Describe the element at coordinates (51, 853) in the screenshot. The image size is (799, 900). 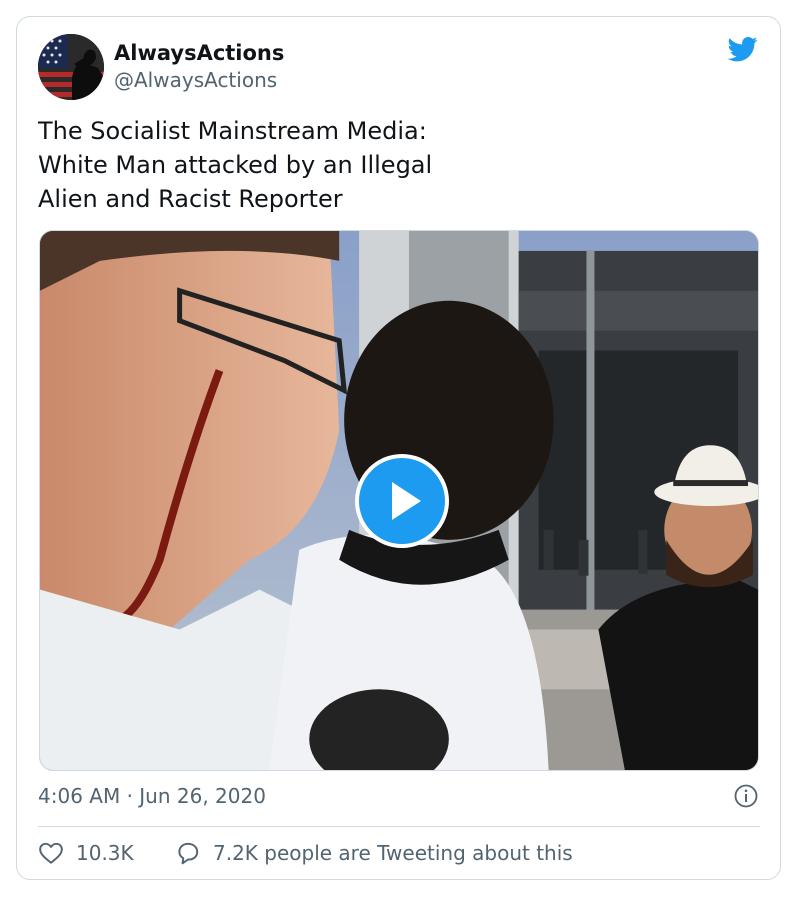
I see `heart-icon` at that location.